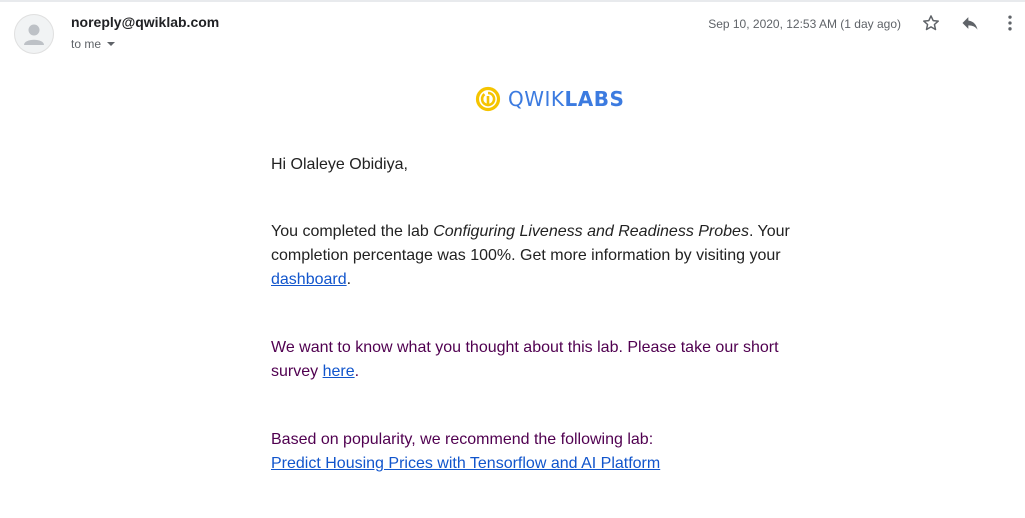  Describe the element at coordinates (931, 23) in the screenshot. I see `star-icon` at that location.